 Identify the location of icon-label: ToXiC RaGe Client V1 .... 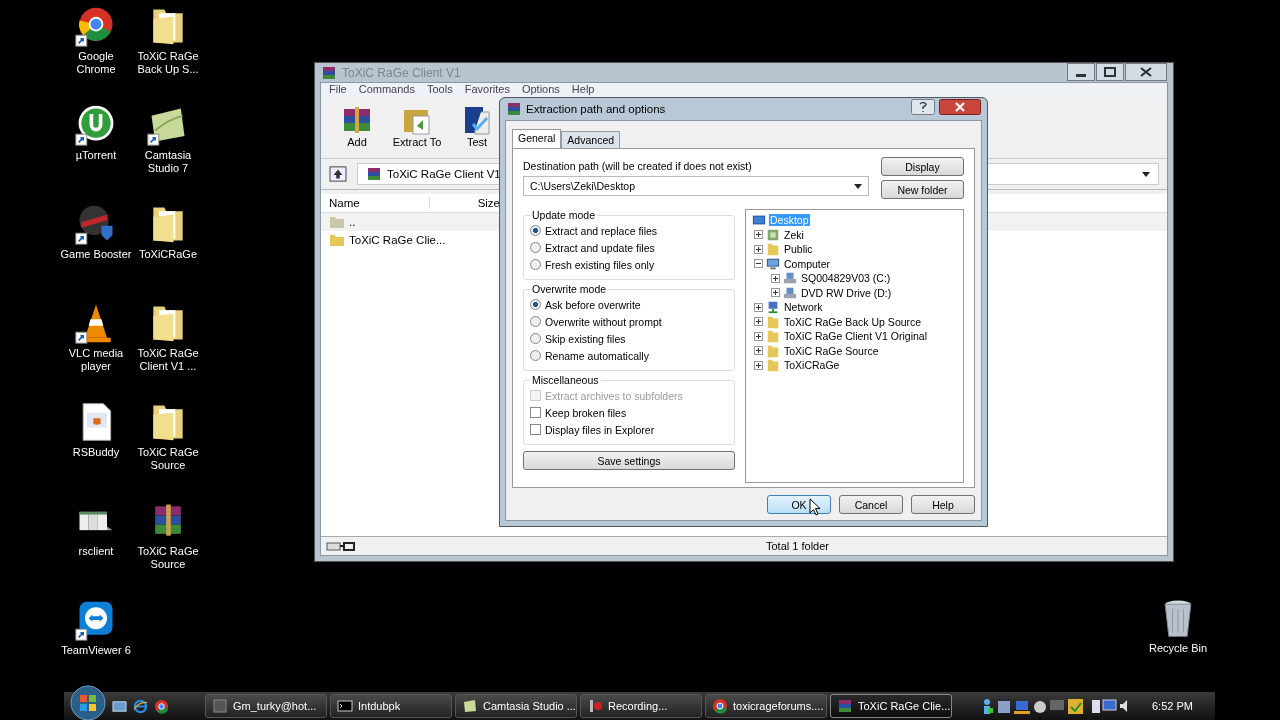
(168, 360).